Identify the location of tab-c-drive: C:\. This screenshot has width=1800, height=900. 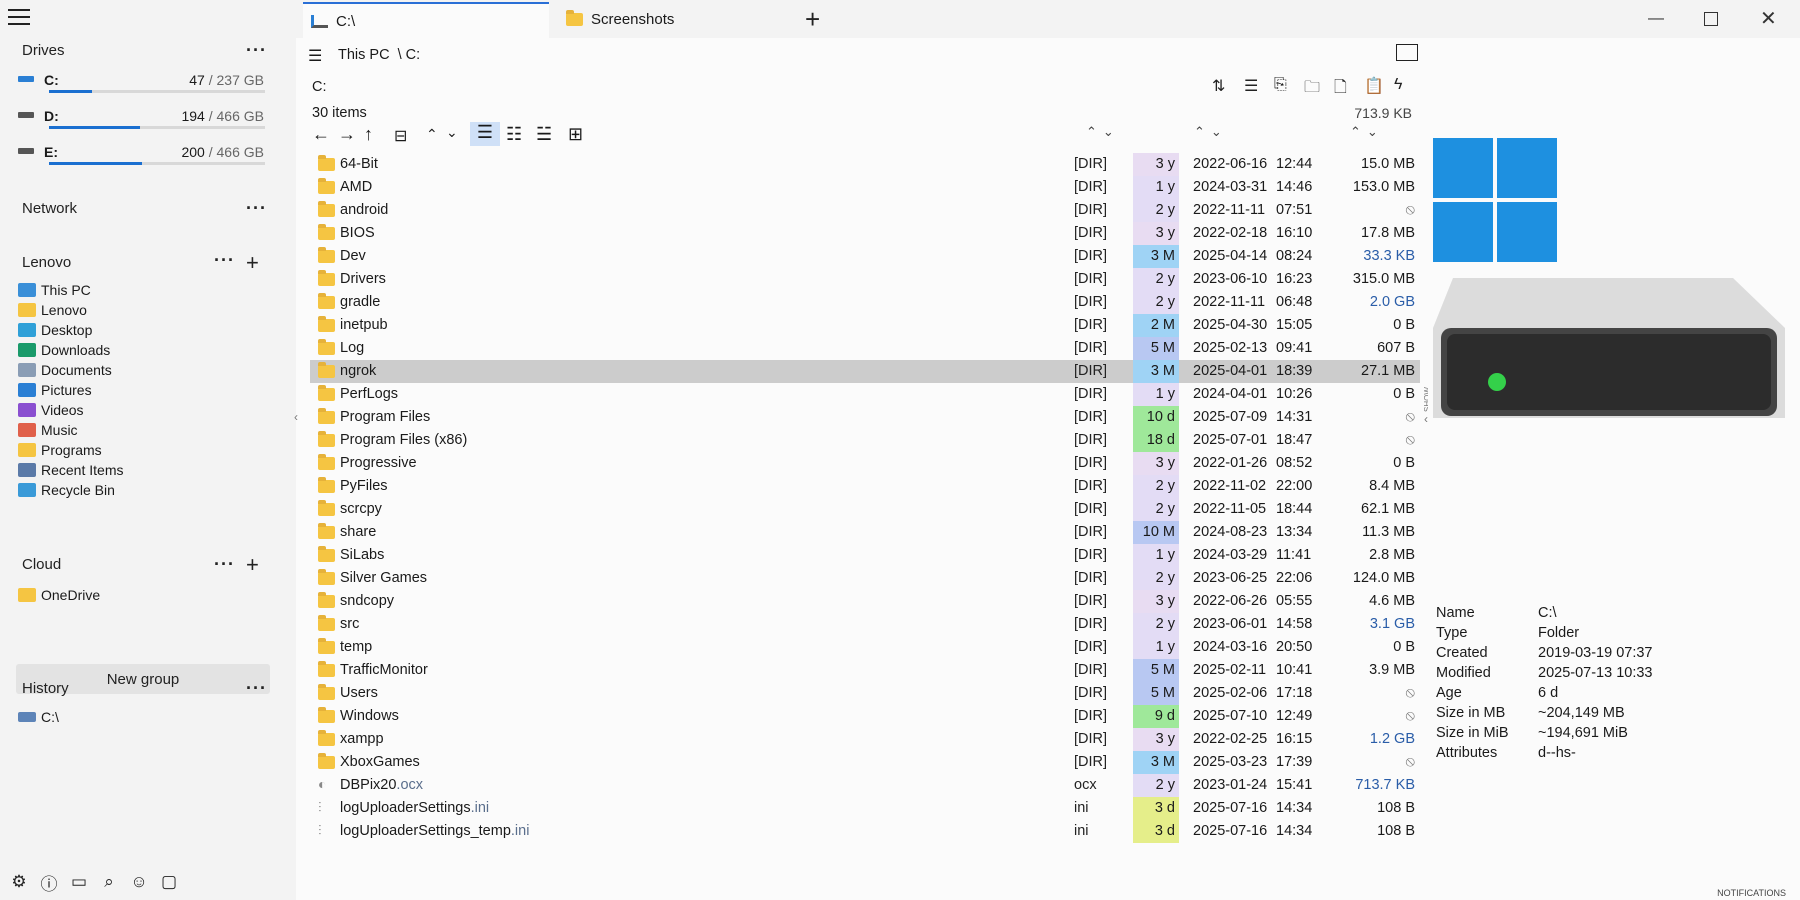
(426, 20).